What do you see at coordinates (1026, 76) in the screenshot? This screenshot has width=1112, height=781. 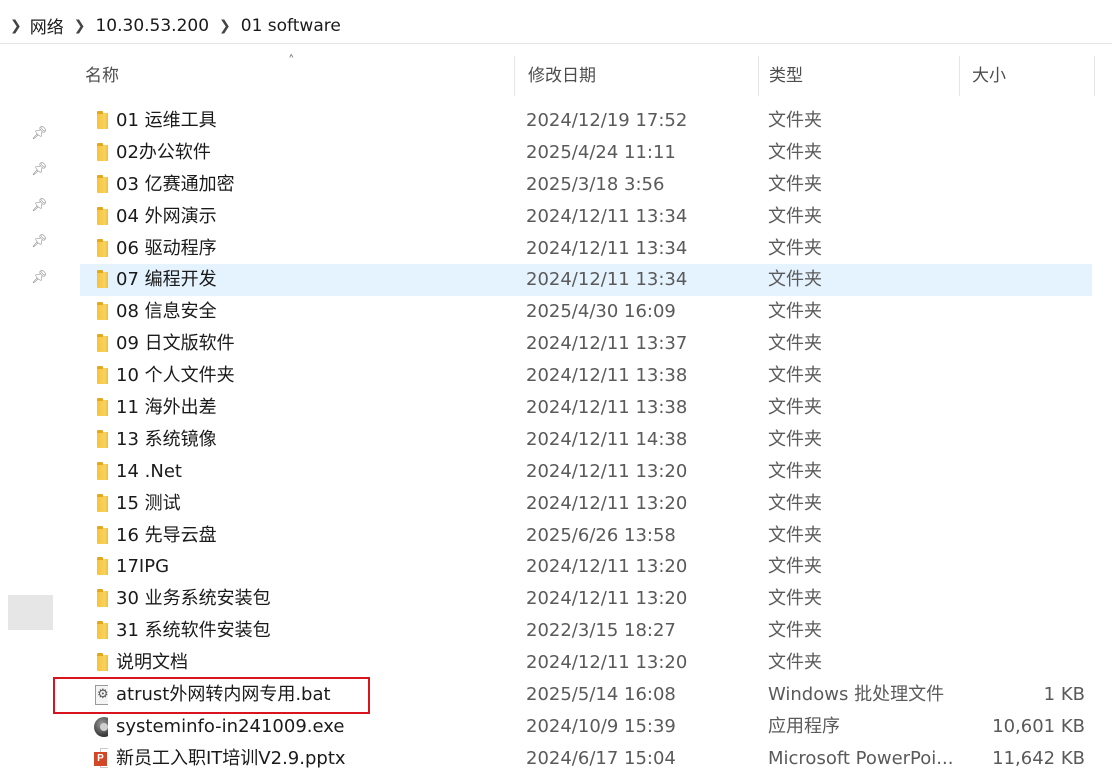 I see `column-header-size: 大小` at bounding box center [1026, 76].